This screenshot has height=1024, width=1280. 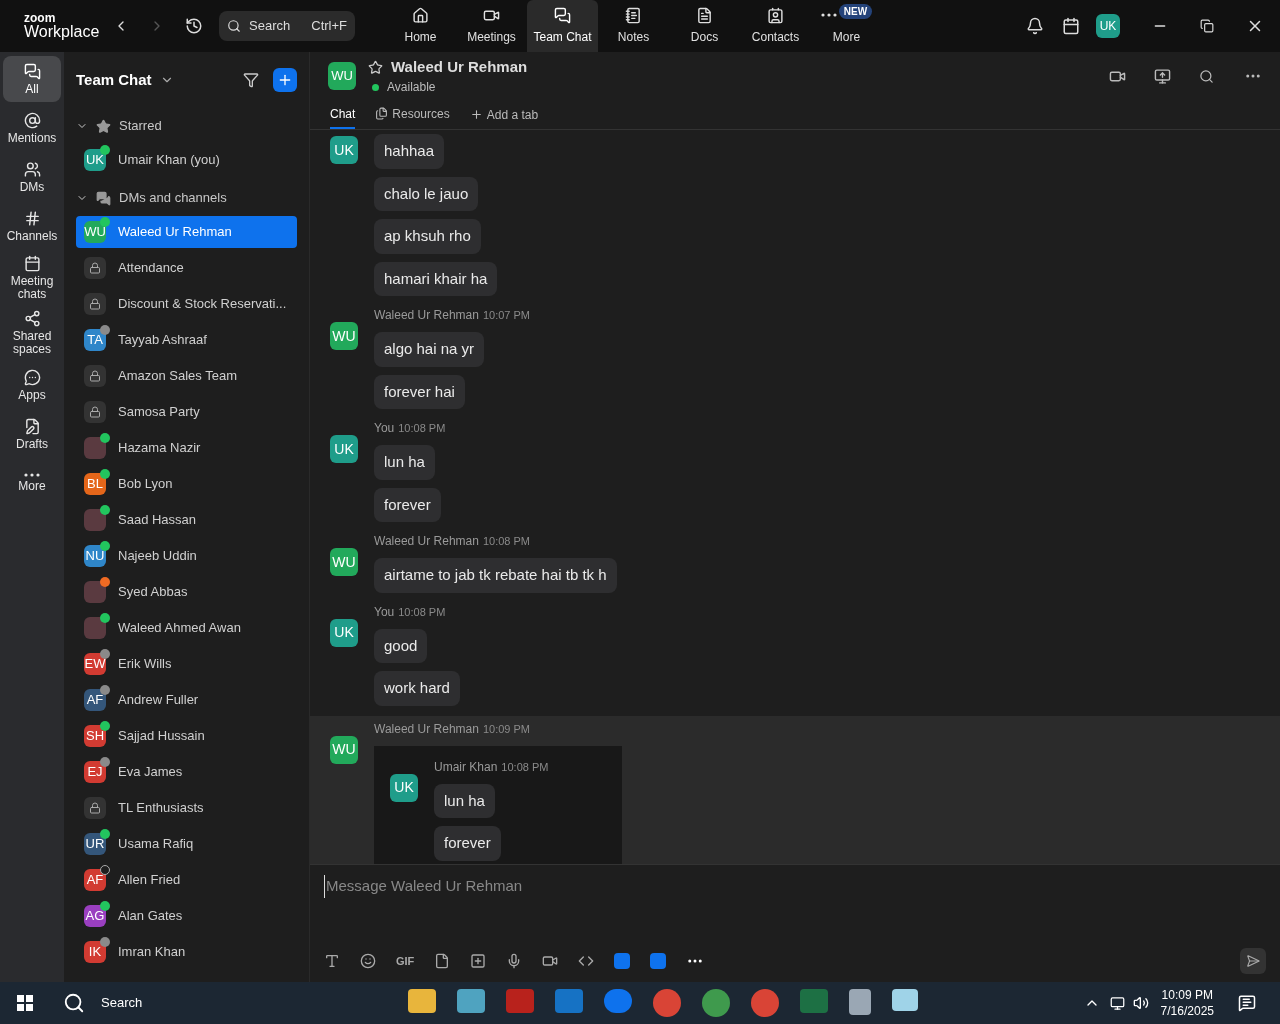 I want to click on sidebar-title: Team Chat, so click(x=114, y=80).